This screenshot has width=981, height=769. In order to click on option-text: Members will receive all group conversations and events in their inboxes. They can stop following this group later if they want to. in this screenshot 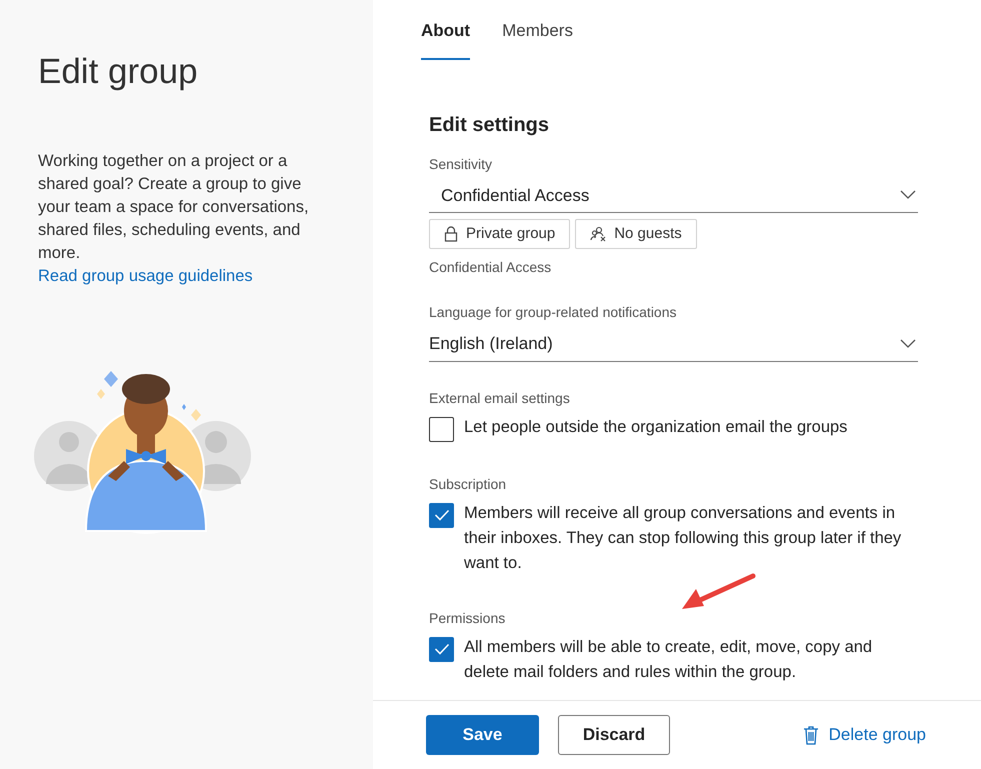, I will do `click(683, 538)`.